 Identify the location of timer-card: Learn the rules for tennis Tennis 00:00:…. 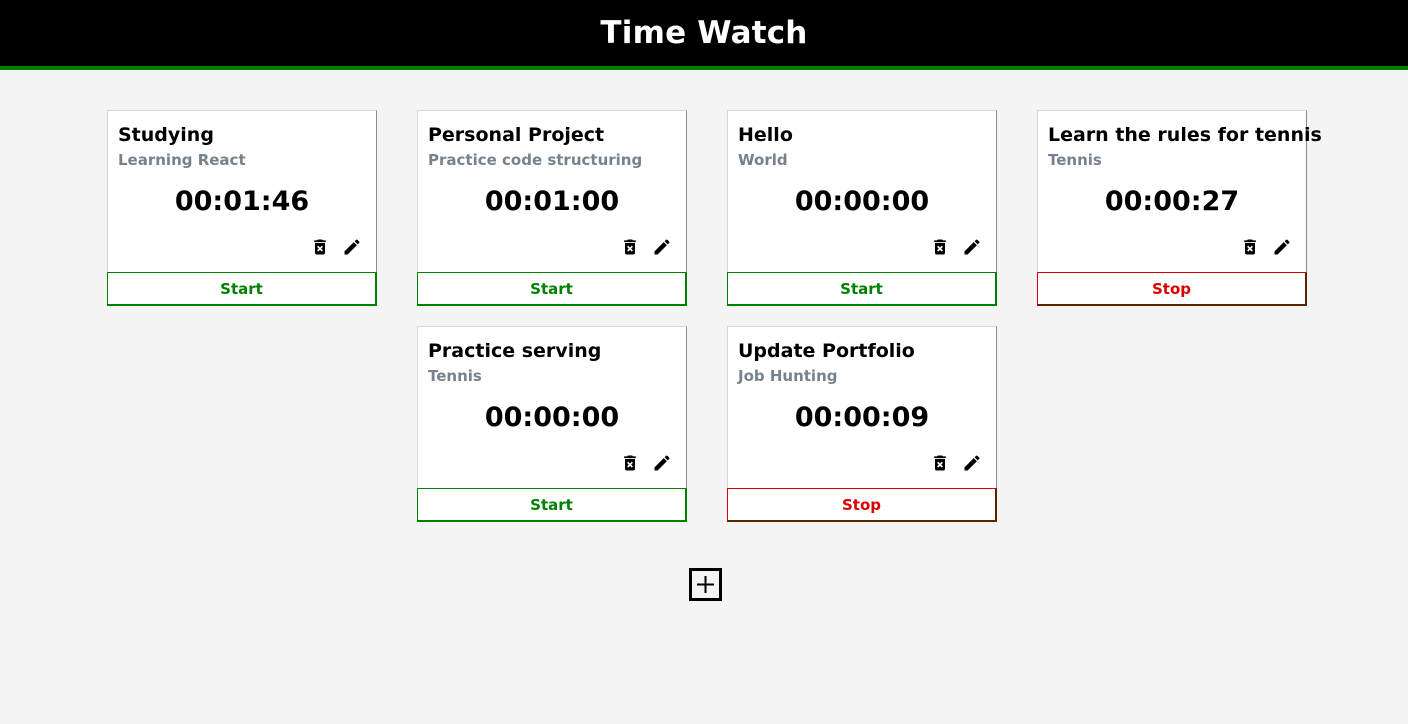
(1179, 208).